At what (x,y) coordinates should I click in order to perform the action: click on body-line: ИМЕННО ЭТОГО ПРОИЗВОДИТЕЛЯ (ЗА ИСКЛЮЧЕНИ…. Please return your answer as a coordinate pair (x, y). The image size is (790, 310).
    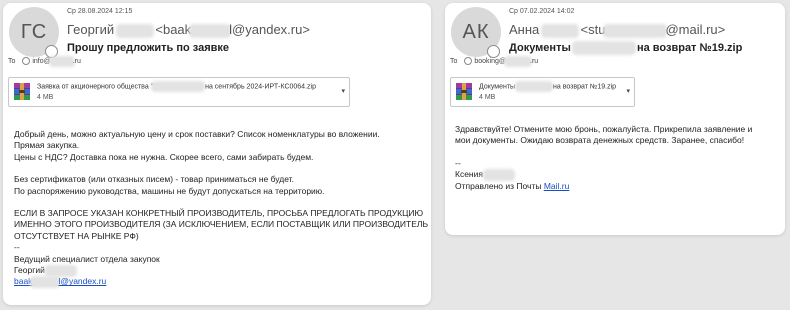
    Looking at the image, I should click on (221, 224).